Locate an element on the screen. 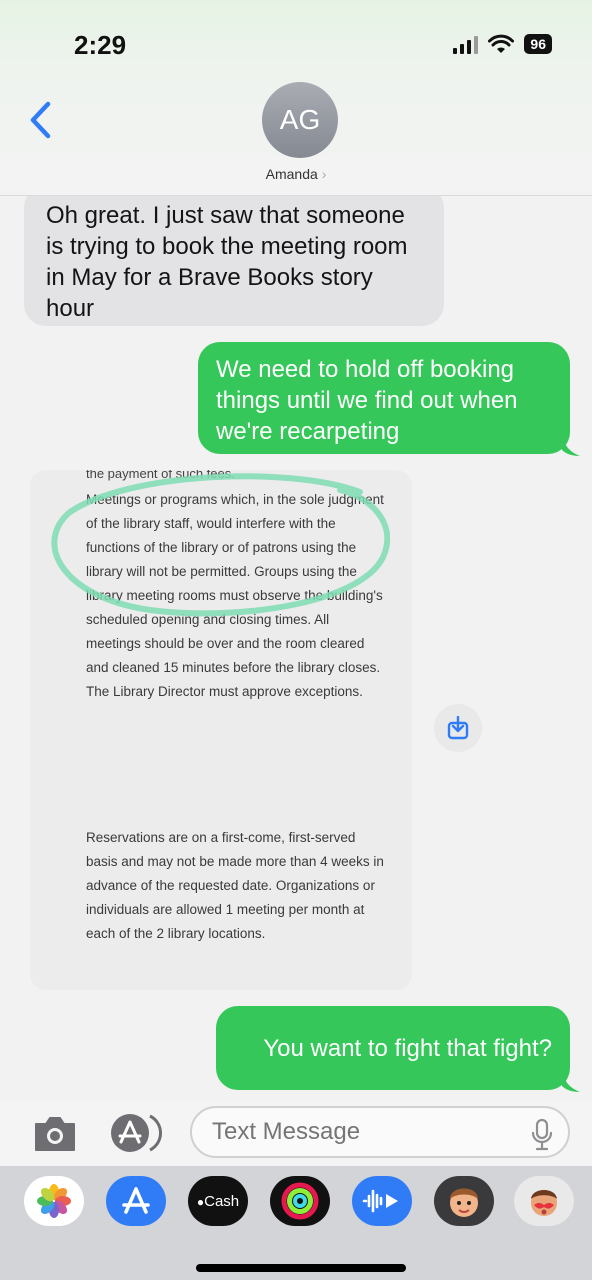 The image size is (592, 1280). highlight-circle is located at coordinates (220, 545).